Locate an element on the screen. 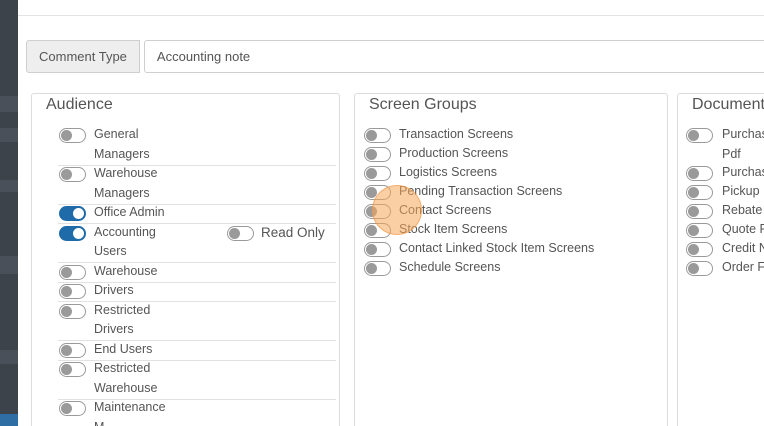  documents-title: Document is located at coordinates (728, 104).